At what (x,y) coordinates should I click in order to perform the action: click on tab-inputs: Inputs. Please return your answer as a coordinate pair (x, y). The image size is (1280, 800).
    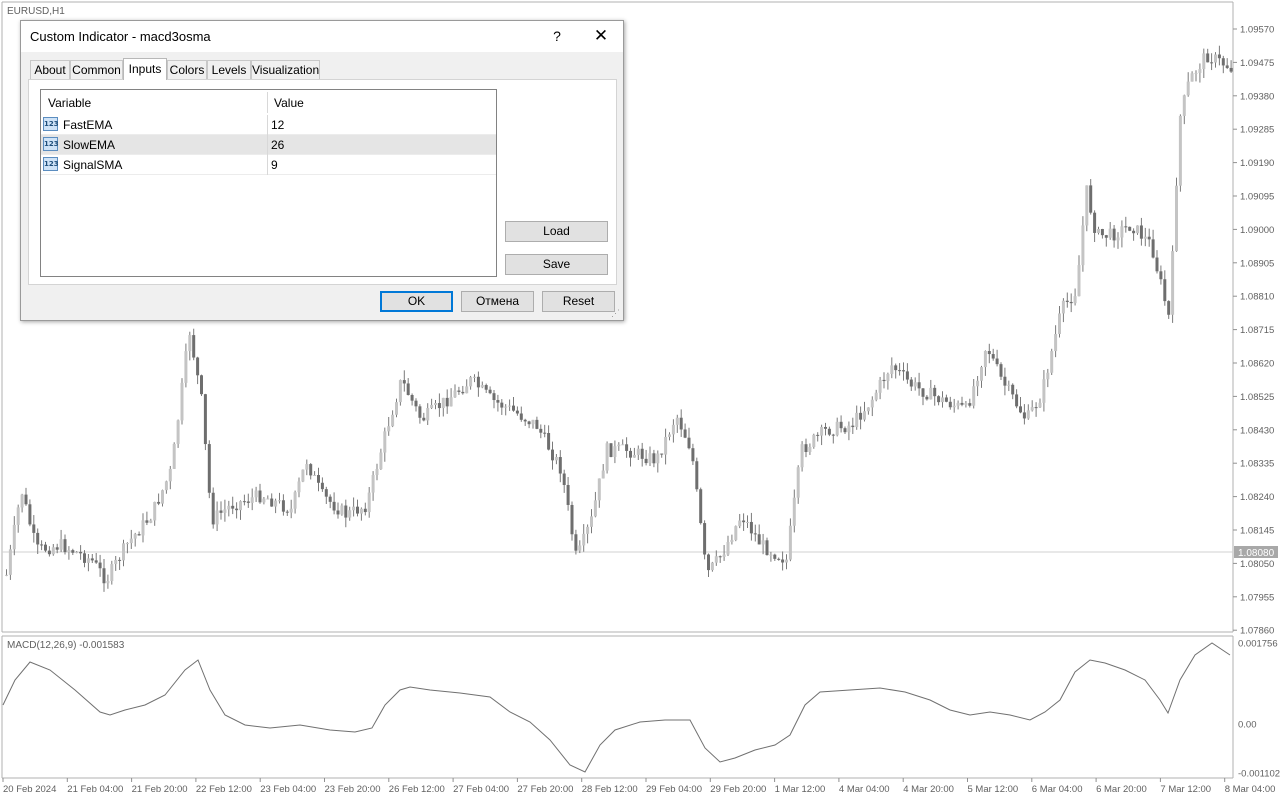
    Looking at the image, I should click on (145, 69).